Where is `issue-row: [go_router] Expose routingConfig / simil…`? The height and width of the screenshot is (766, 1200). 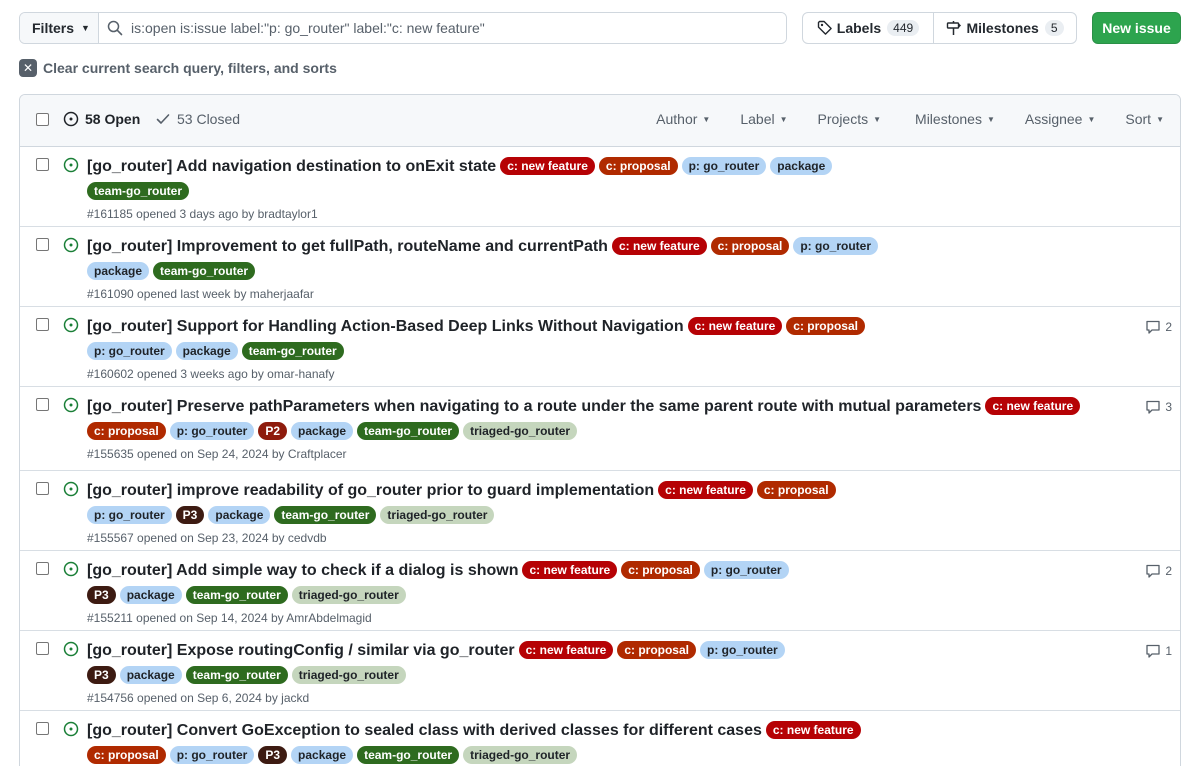
issue-row: [go_router] Expose routingConfig / simil… is located at coordinates (600, 671).